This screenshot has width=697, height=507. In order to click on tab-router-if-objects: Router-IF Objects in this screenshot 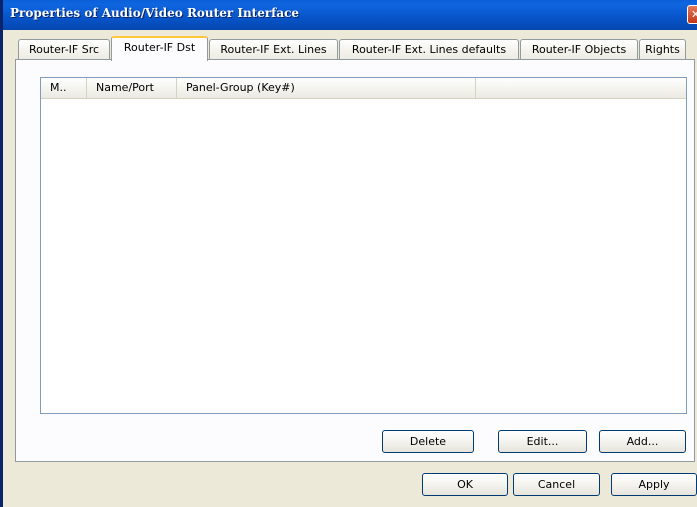, I will do `click(579, 49)`.